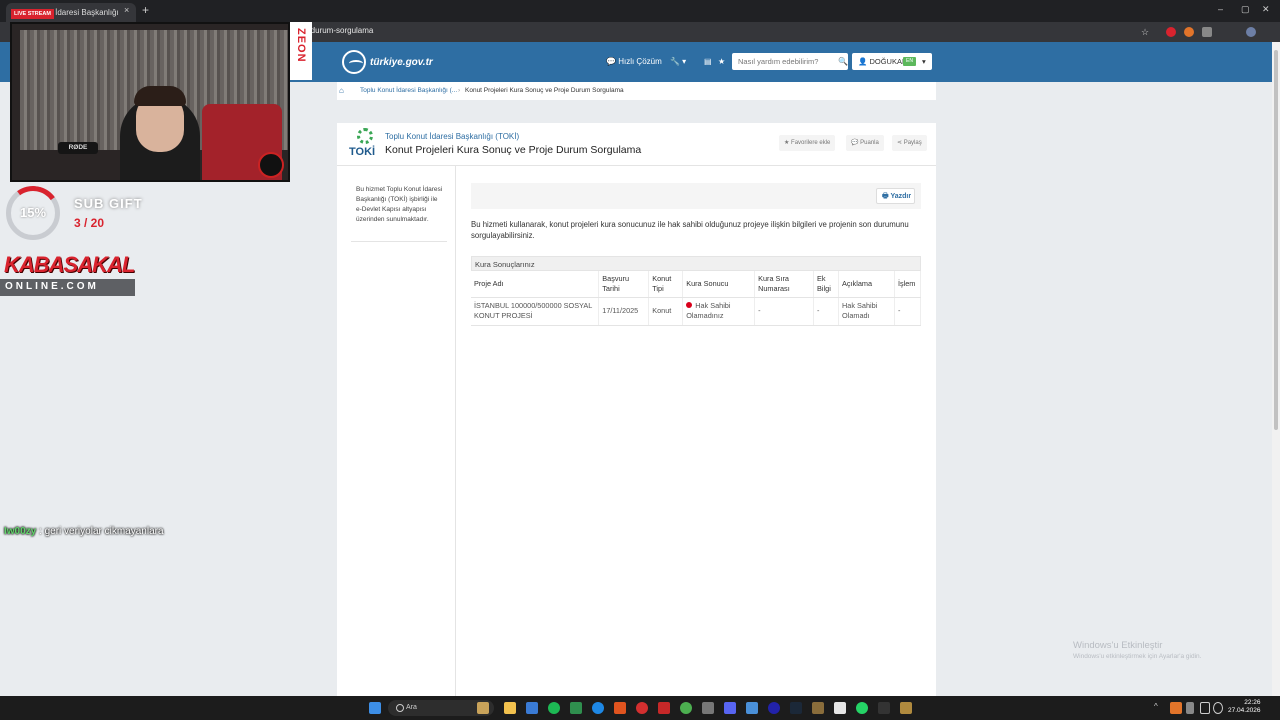  I want to click on watermark-title: Windows'u Etkinleştir, so click(1118, 645).